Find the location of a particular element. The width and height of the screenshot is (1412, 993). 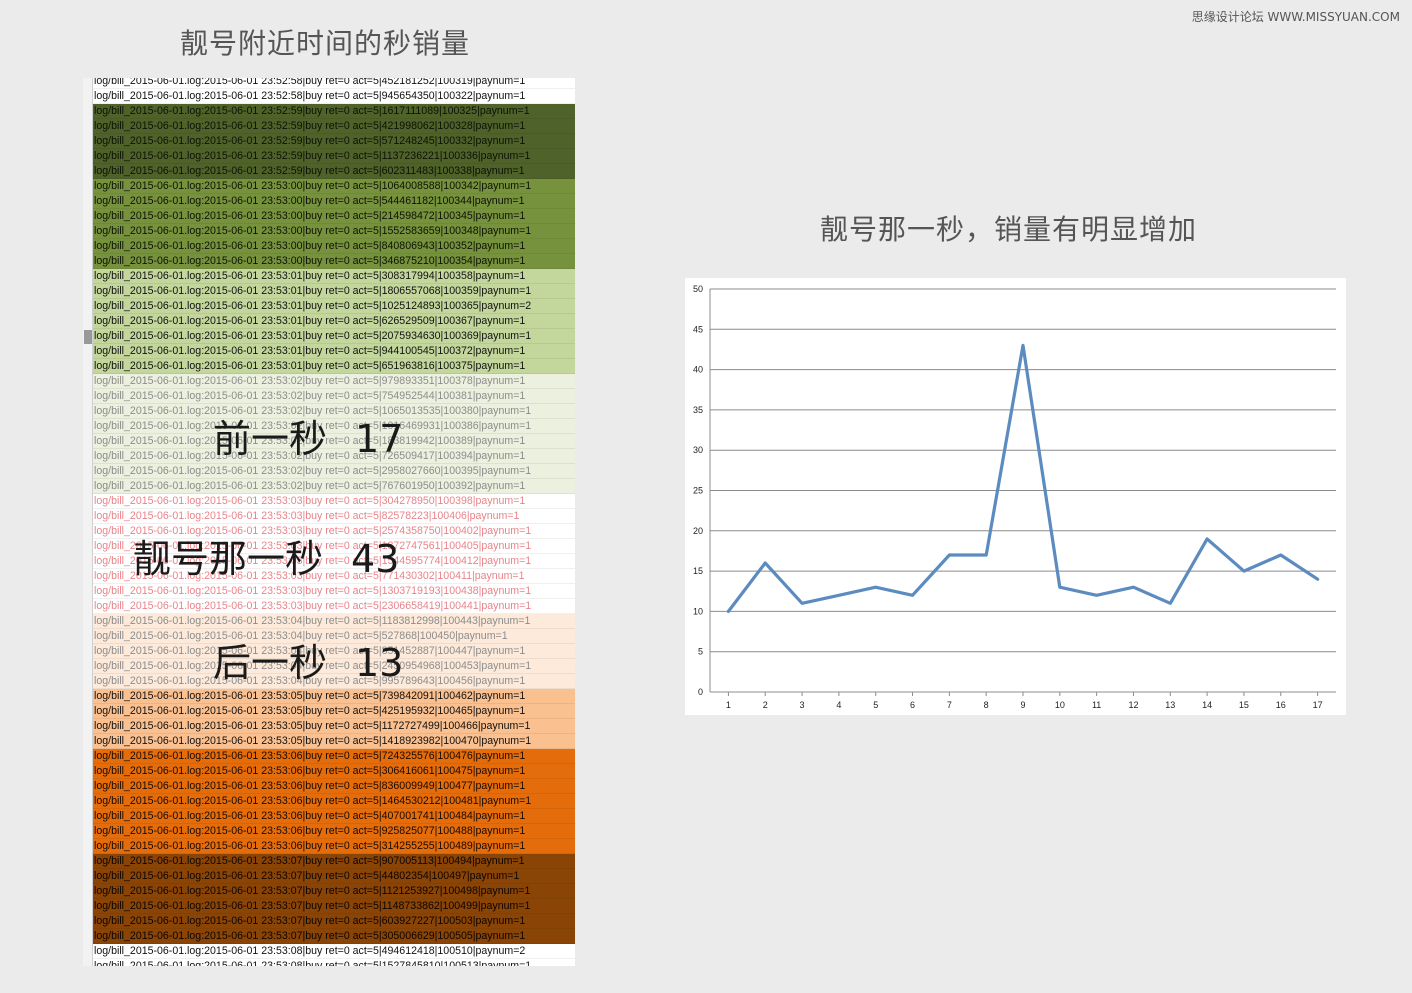

x-tick-label: 6 is located at coordinates (912, 705).